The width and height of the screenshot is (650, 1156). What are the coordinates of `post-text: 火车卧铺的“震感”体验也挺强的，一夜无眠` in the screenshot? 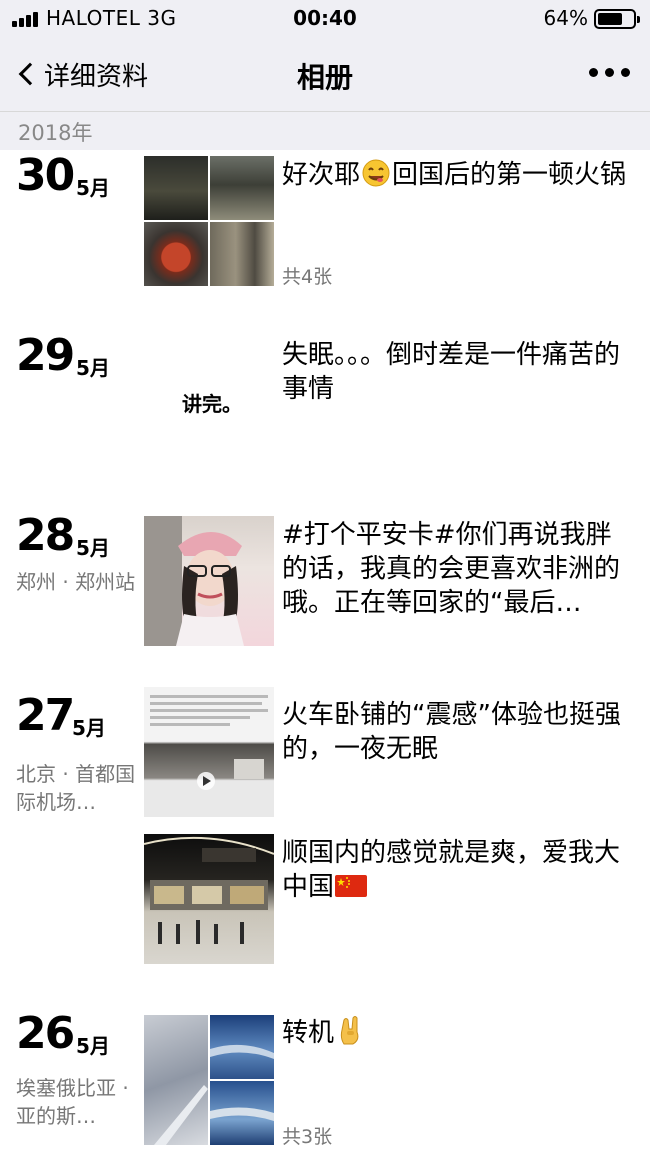 It's located at (451, 732).